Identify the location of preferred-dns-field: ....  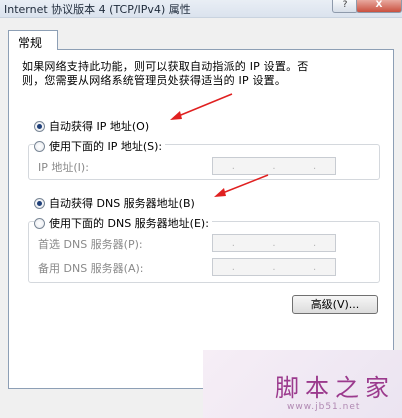
(274, 243).